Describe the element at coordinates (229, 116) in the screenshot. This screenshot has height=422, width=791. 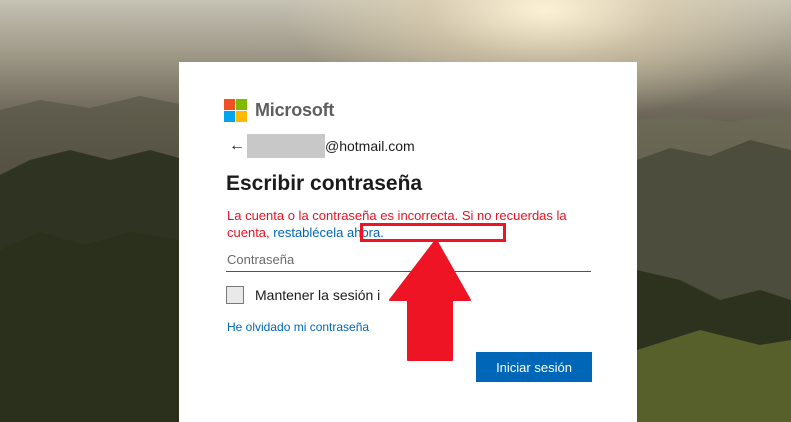
I see `logo-square-blue` at that location.